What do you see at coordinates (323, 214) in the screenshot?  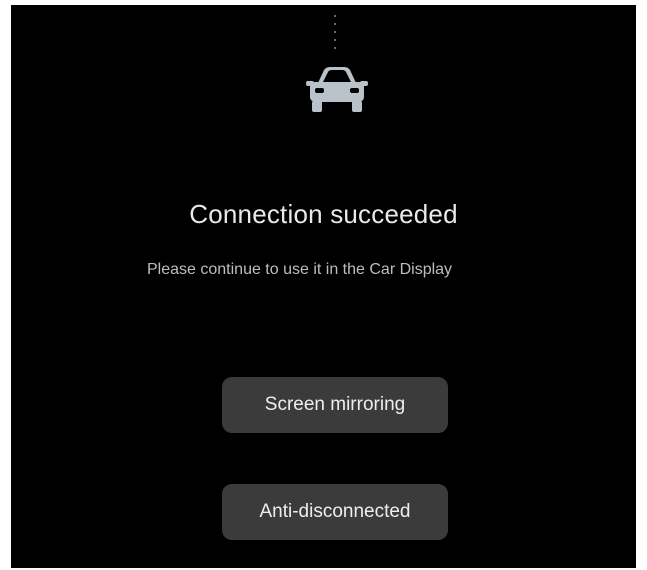 I see `status-title: Connection succeeded` at bounding box center [323, 214].